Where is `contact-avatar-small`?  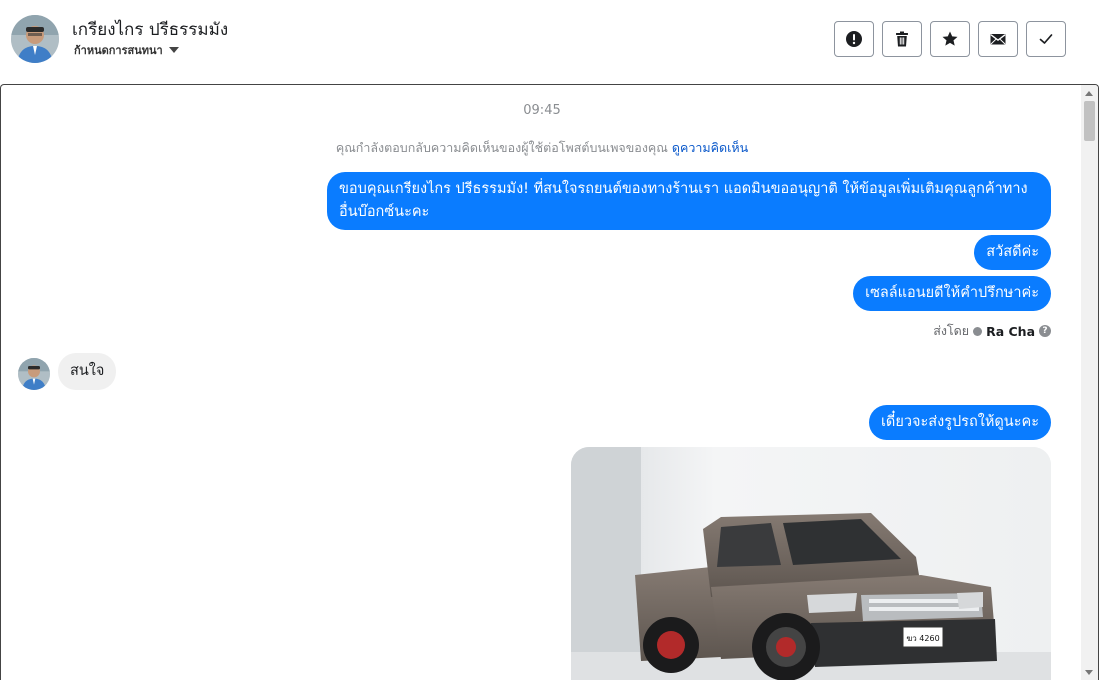 contact-avatar-small is located at coordinates (34, 374).